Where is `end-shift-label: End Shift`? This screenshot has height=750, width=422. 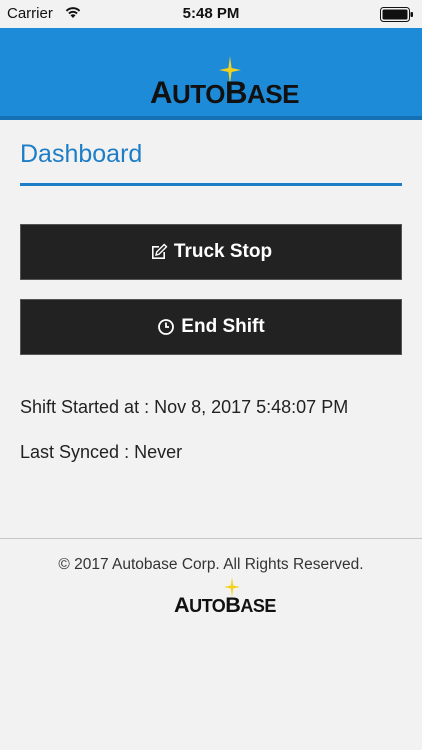 end-shift-label: End Shift is located at coordinates (223, 326).